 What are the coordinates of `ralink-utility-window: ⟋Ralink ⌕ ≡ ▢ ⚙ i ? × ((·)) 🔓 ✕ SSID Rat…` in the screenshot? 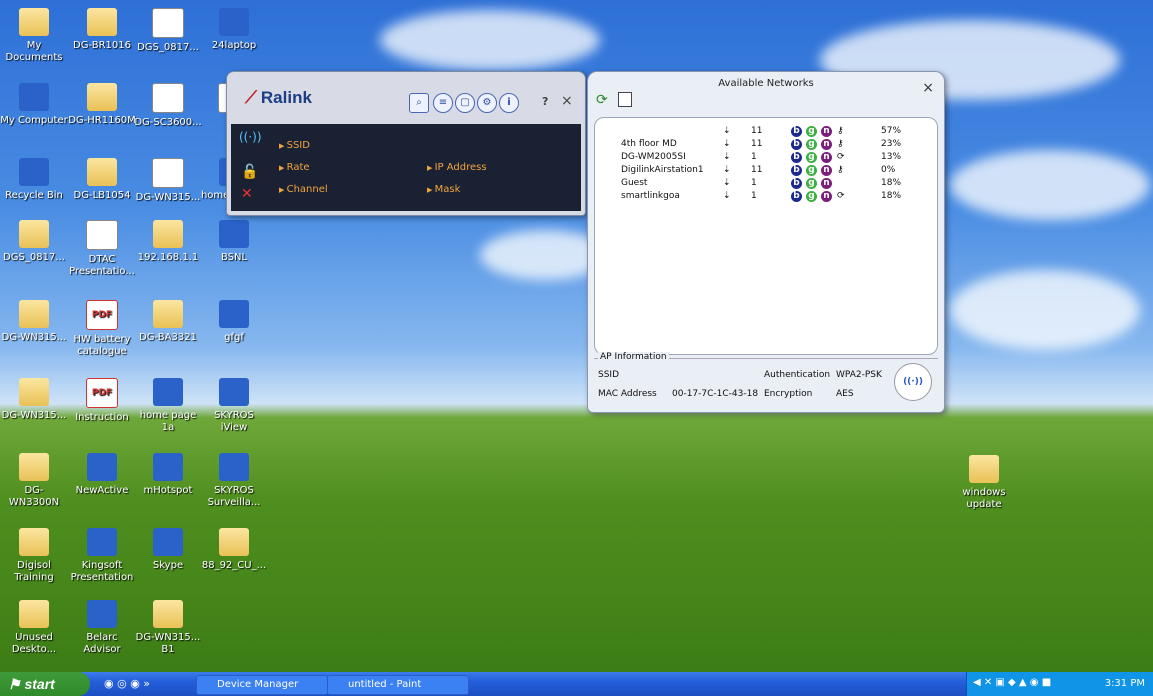 It's located at (406, 143).